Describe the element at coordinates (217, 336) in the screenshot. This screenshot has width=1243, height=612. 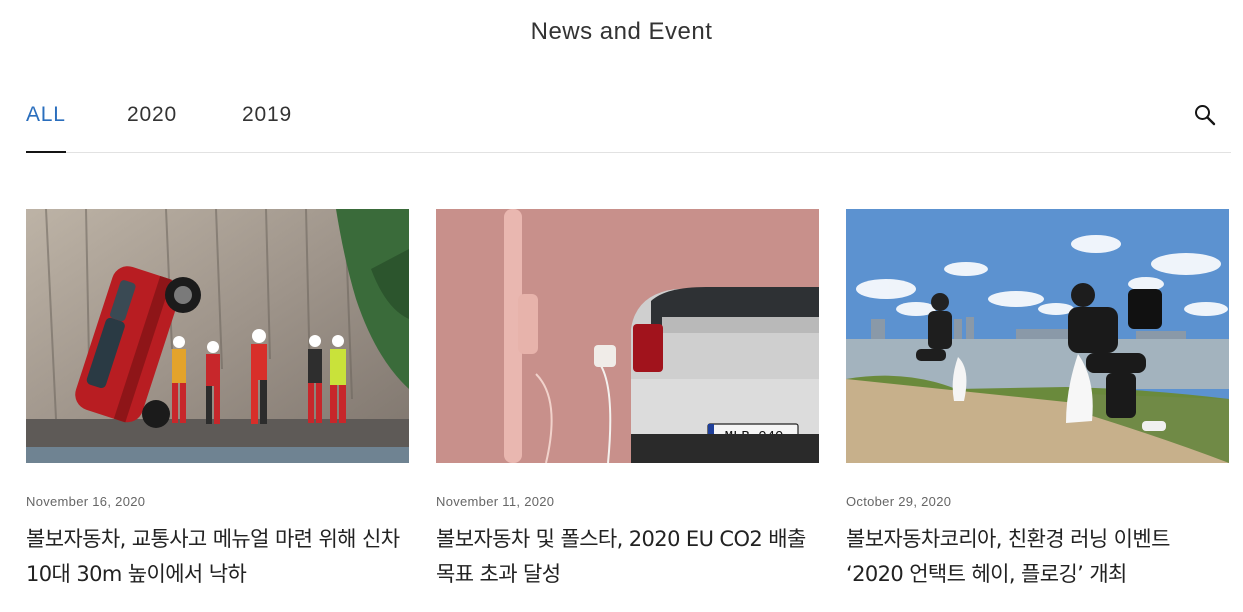
I see `crash-test-image` at that location.